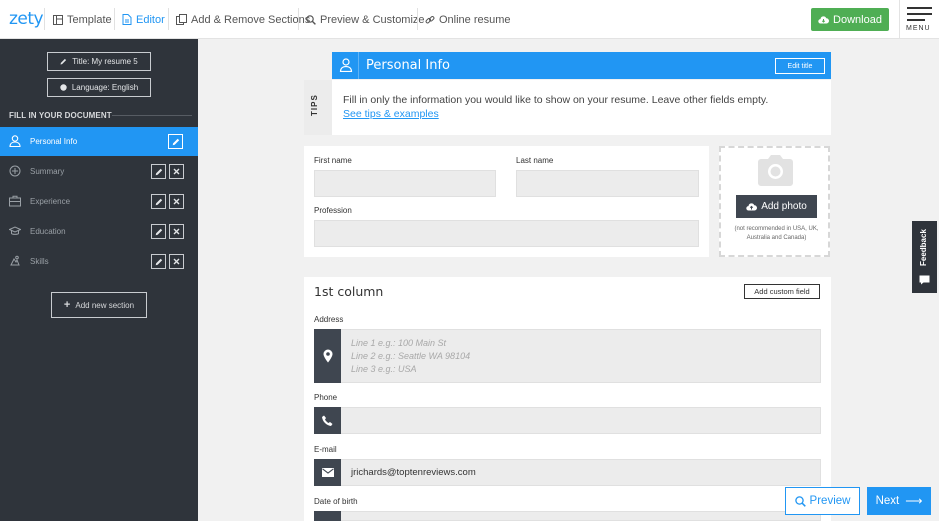  Describe the element at coordinates (99, 261) in the screenshot. I see `sidebar-item-skills: Skills` at that location.